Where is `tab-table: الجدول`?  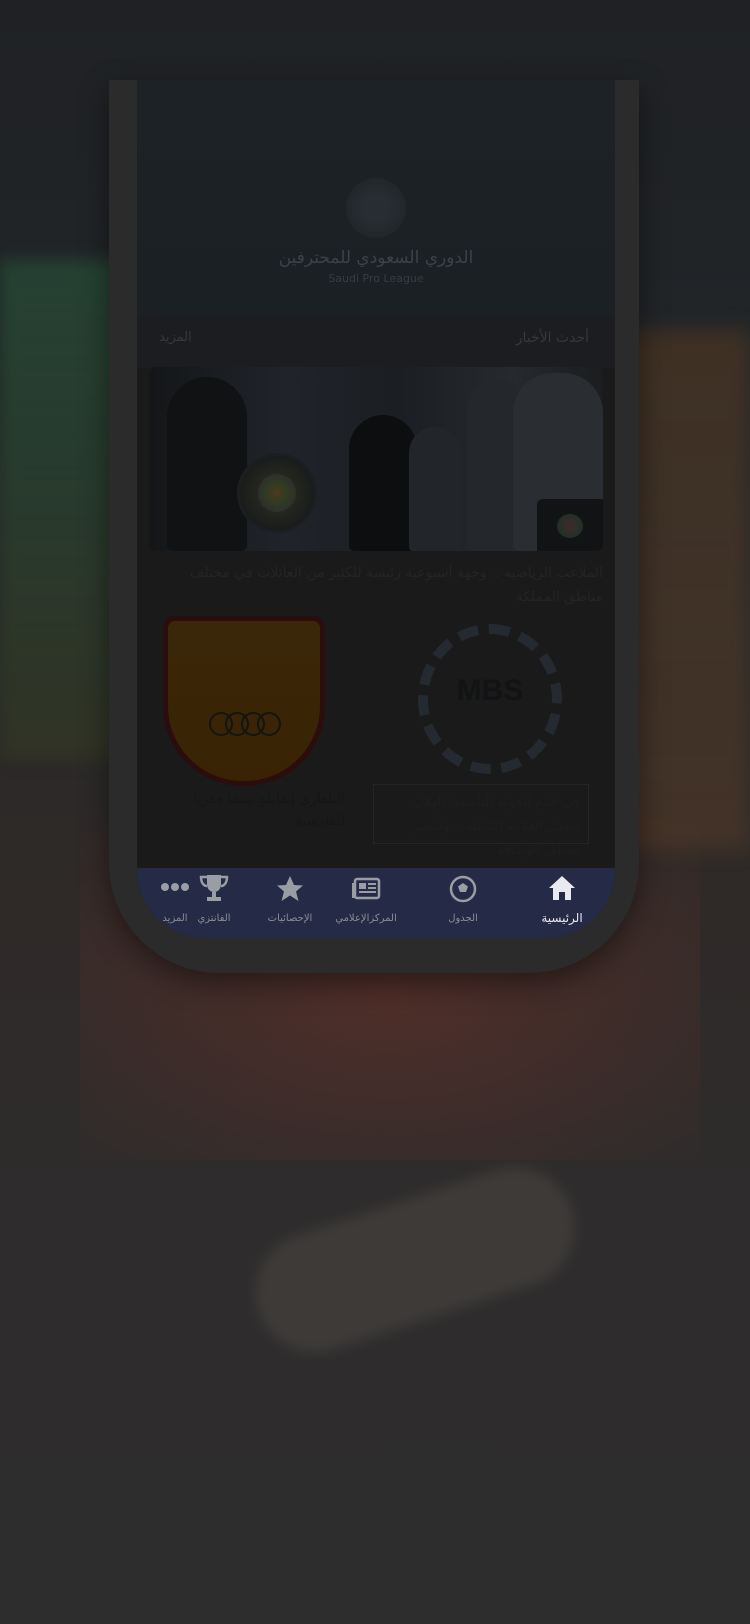 tab-table: الجدول is located at coordinates (463, 903).